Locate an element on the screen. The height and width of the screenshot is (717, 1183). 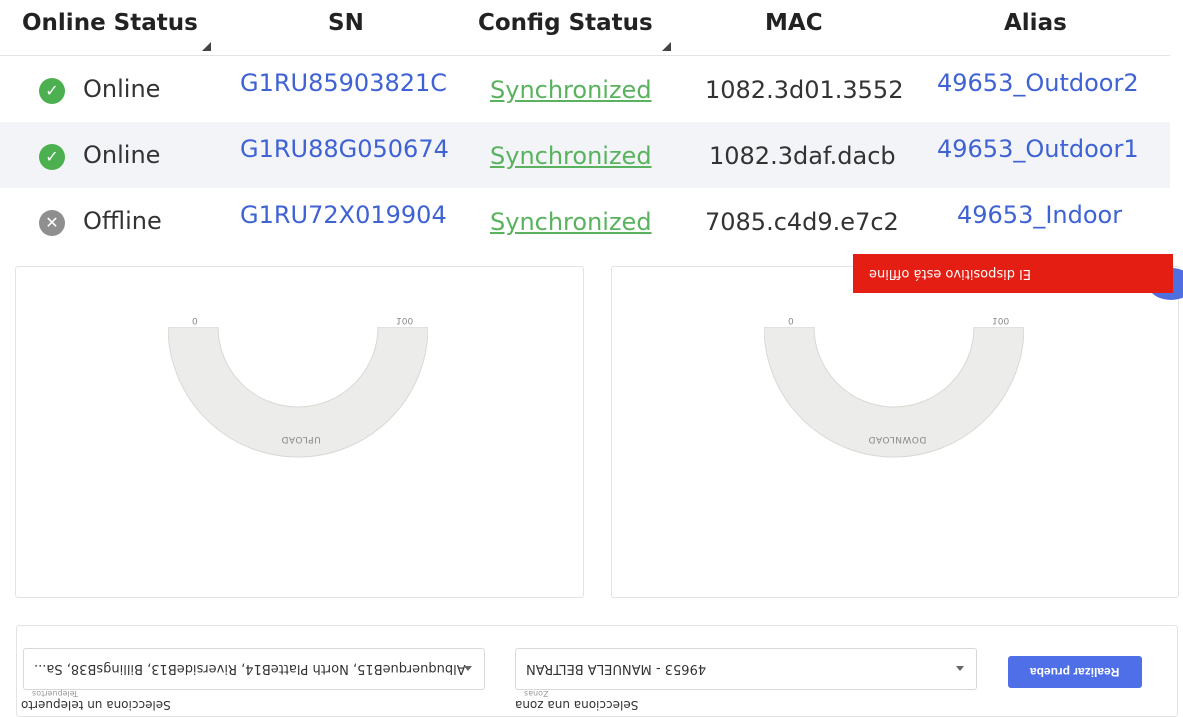
mac-text: 7085.c4d9.e7c2 is located at coordinates (802, 222).